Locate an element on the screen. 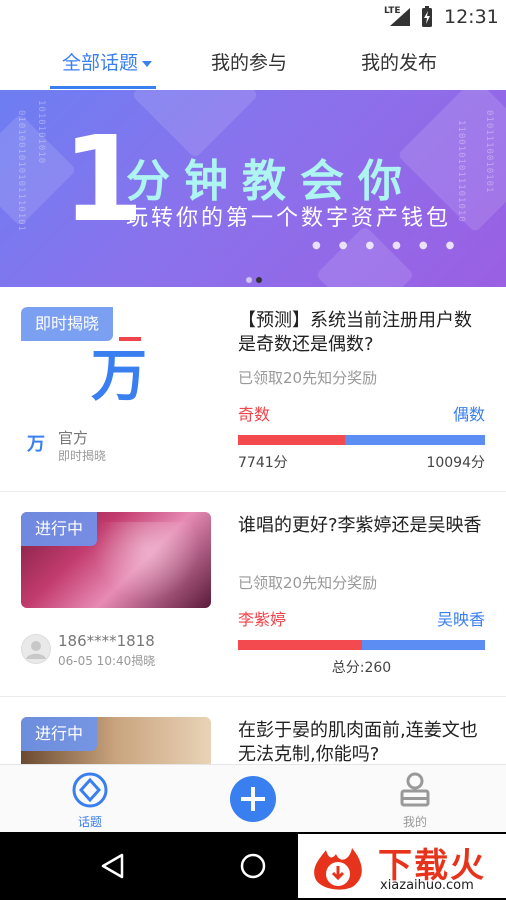  topic-tabs: 全部话题 我的参与 我的发布 is located at coordinates (253, 62).